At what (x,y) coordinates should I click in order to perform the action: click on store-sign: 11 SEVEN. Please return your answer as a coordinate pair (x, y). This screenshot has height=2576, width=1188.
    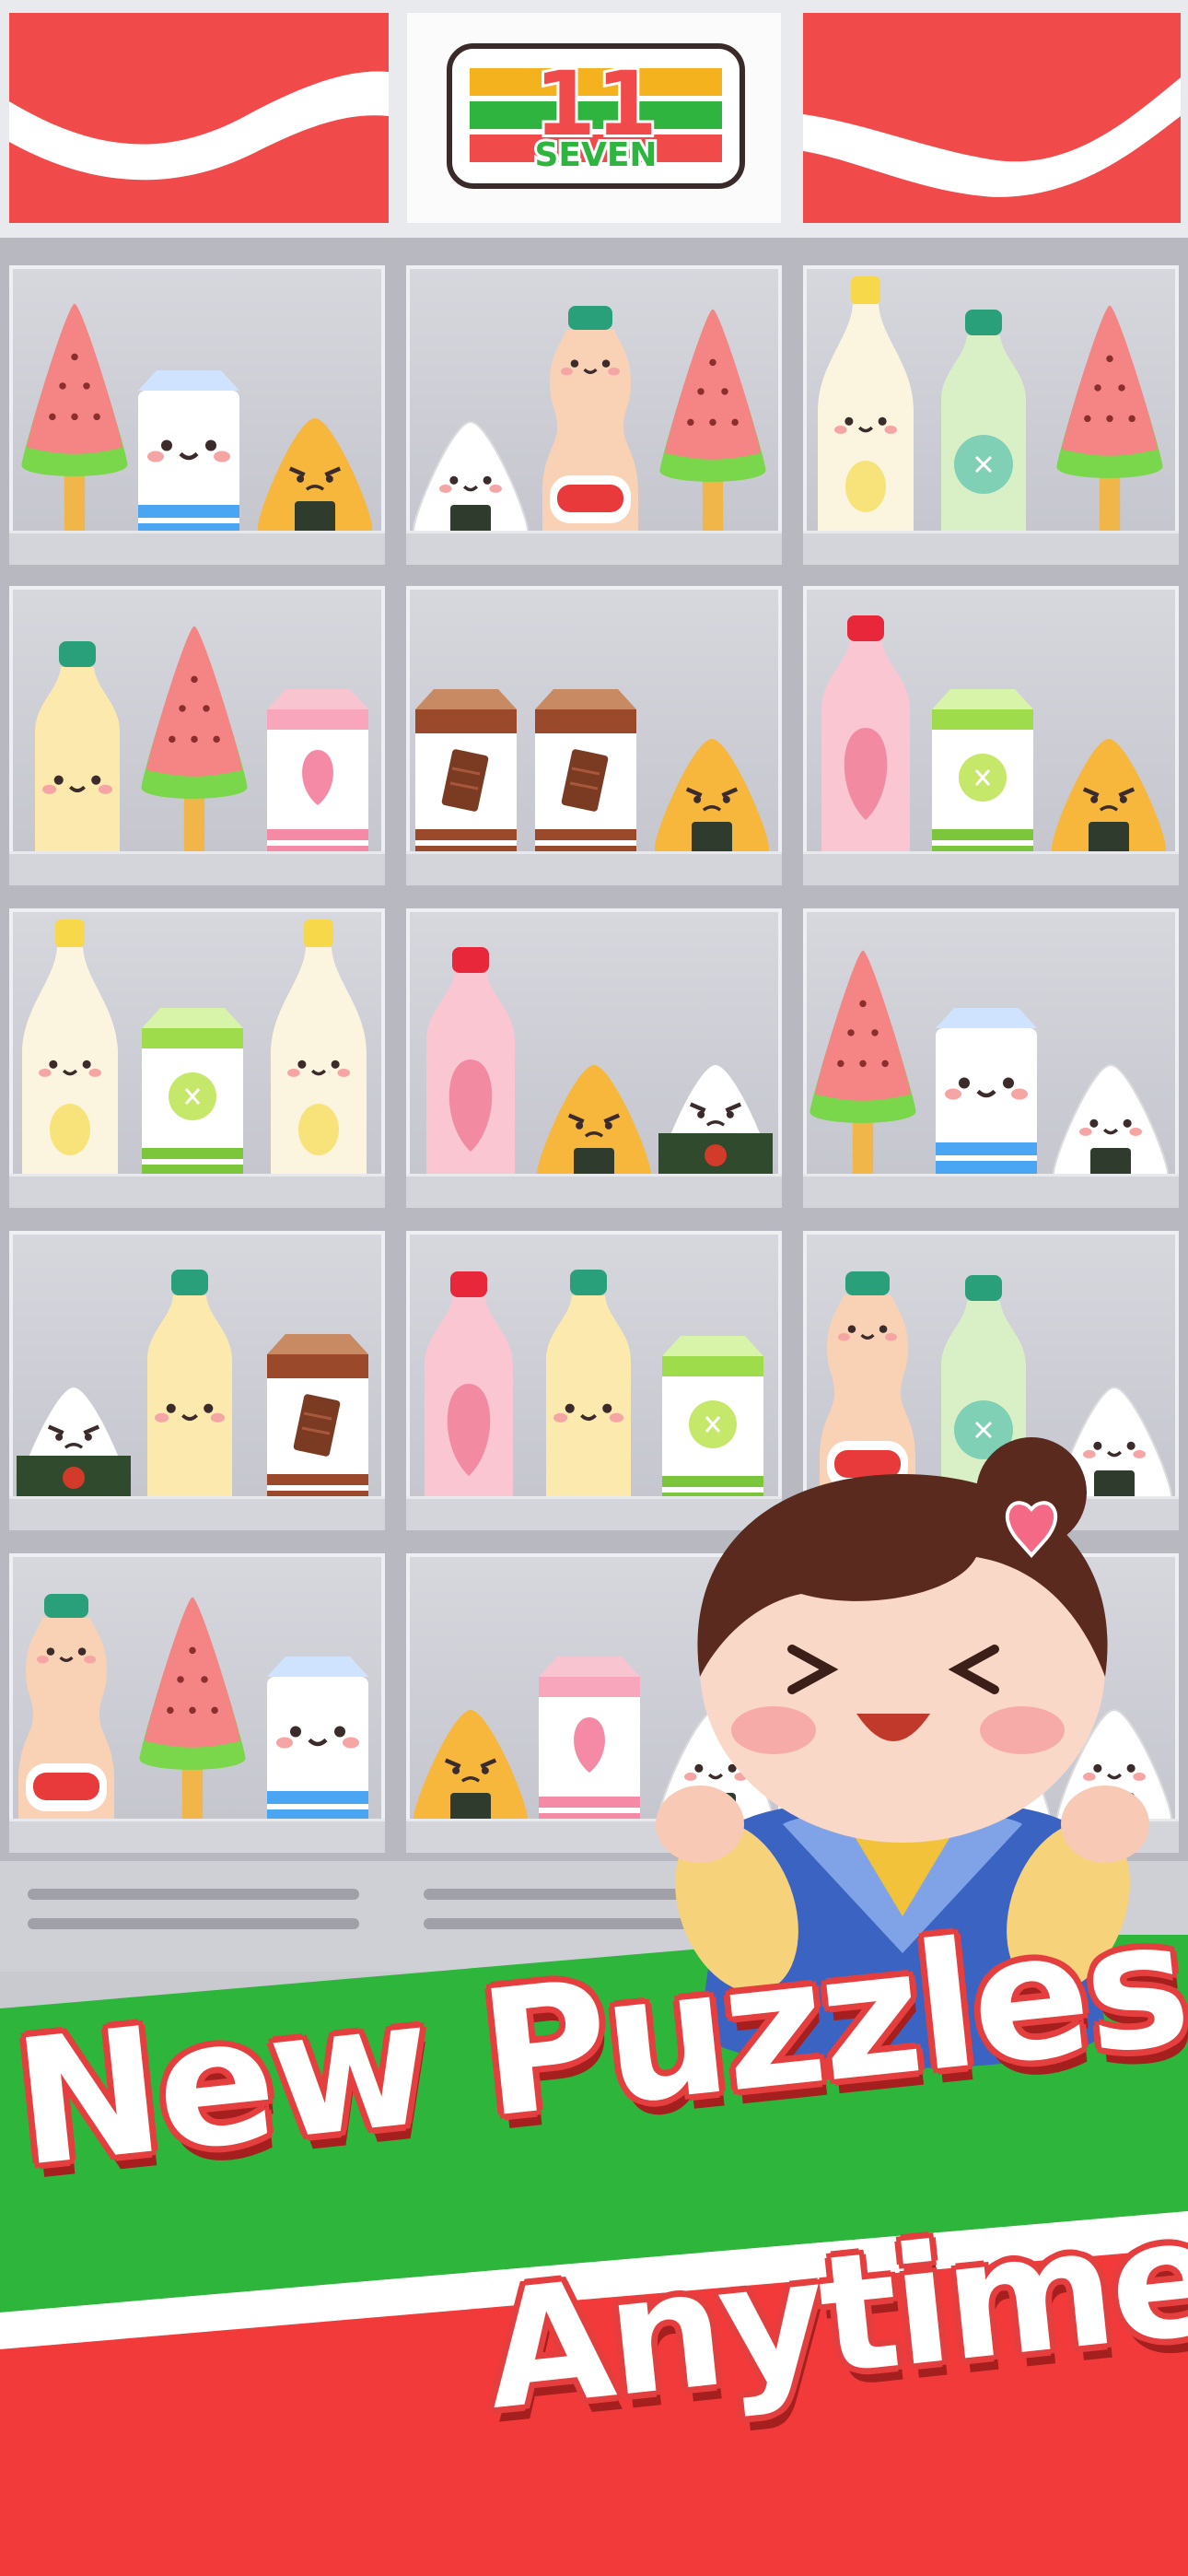
    Looking at the image, I should click on (594, 119).